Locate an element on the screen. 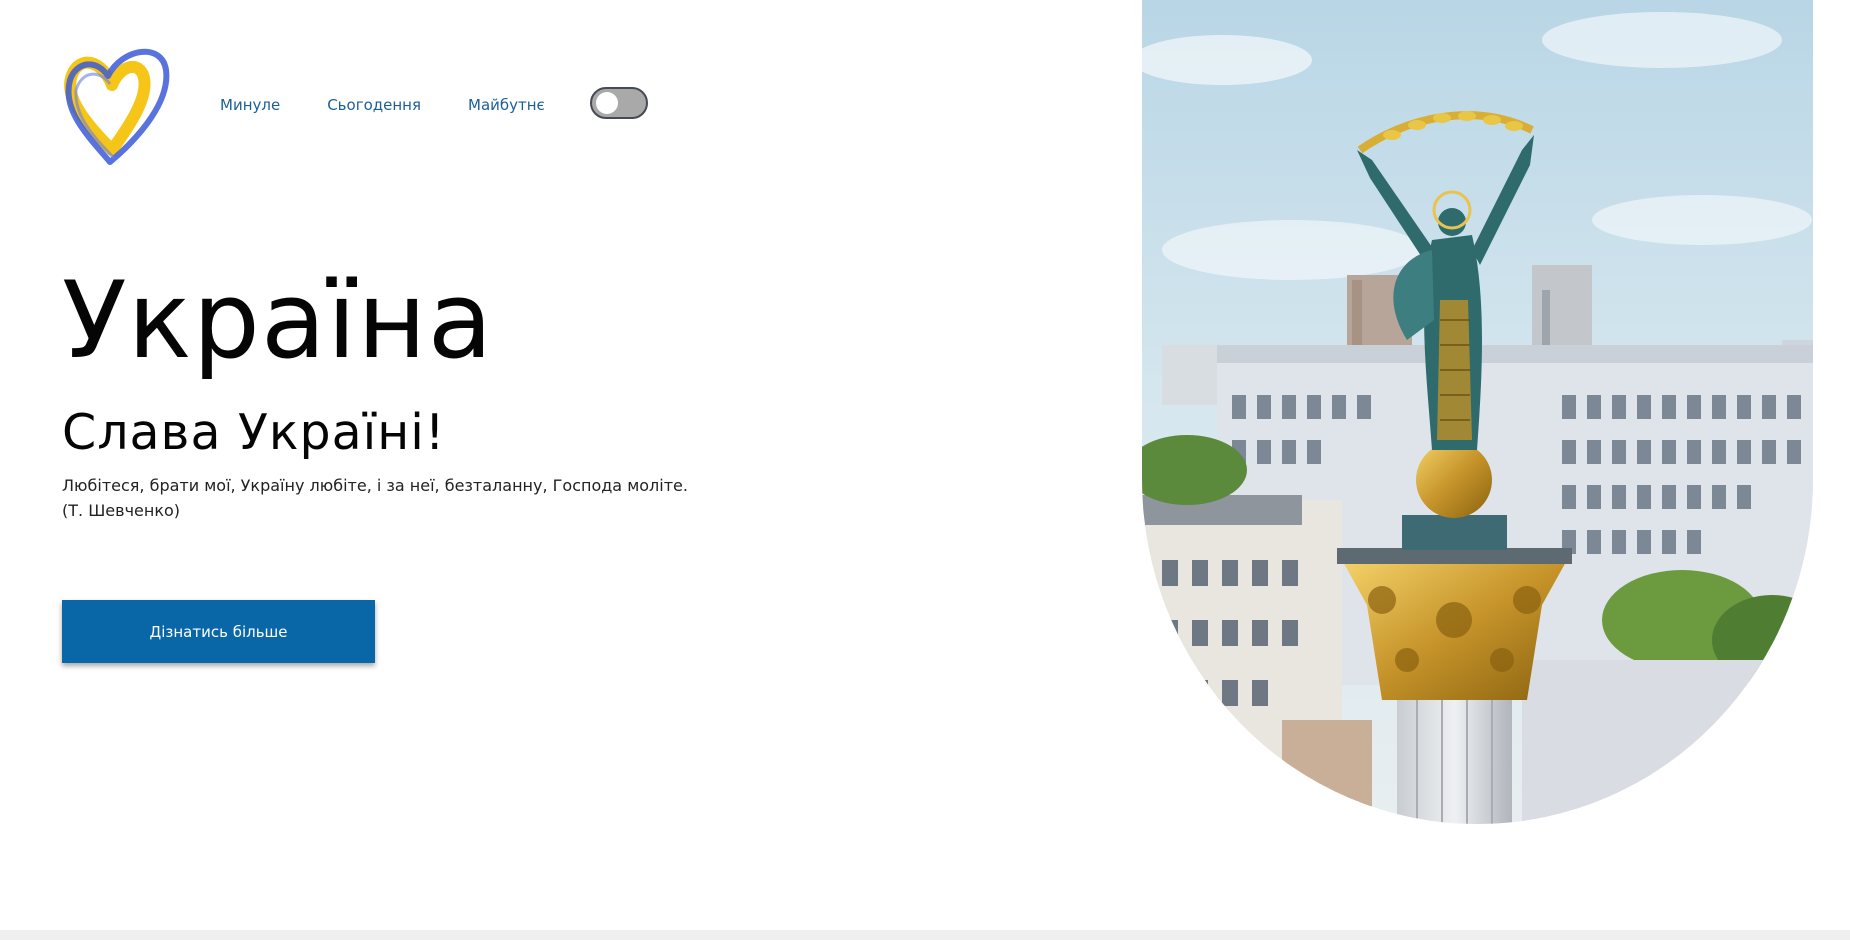 This screenshot has height=940, width=1850. quote-author: (Т. Шевченко) is located at coordinates (121, 510).